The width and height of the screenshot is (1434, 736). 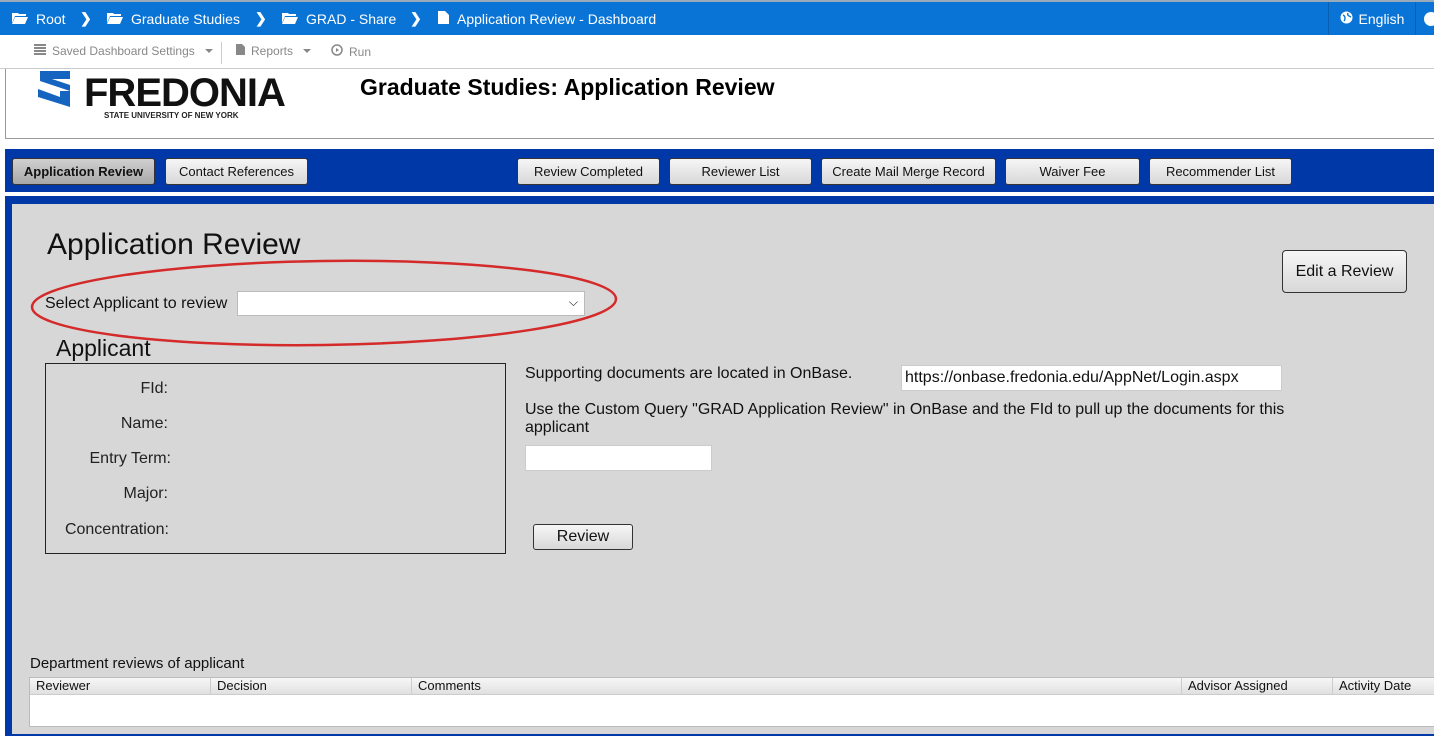 I want to click on fredonia-logo: FREDONIA STATE UNIVERSITY OF NEW YORK, so click(x=161, y=95).